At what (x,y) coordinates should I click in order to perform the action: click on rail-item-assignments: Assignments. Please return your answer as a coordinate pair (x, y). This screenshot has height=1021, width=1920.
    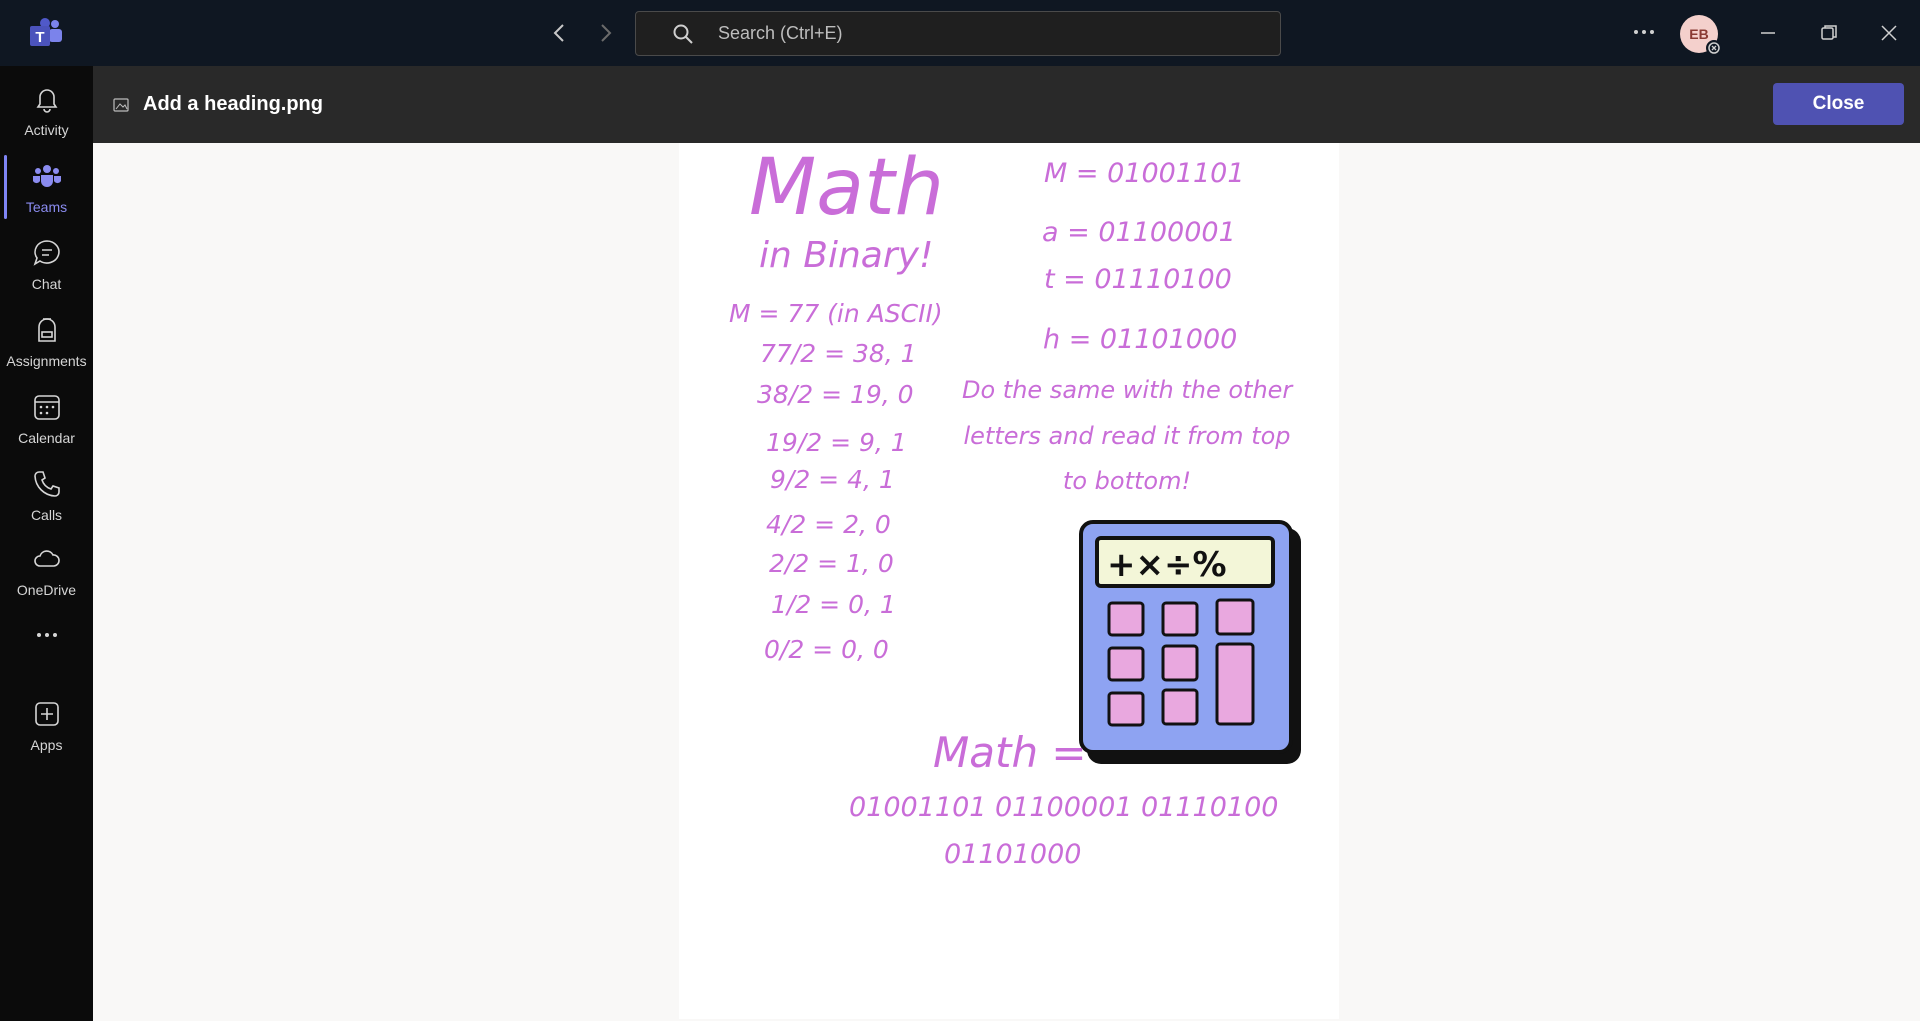
    Looking at the image, I should click on (46, 342).